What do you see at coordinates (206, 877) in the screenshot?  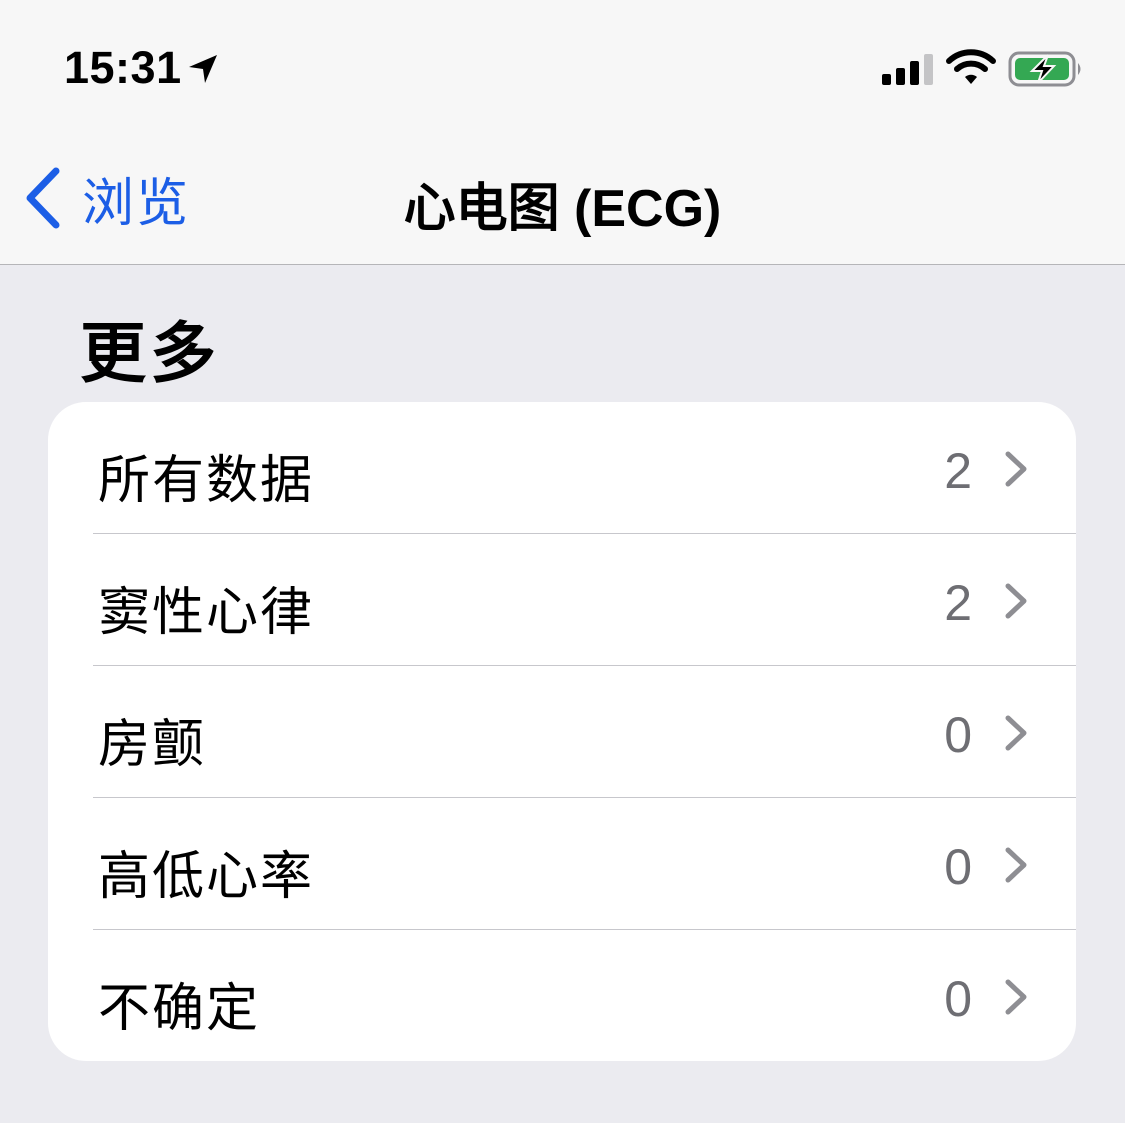 I see `row-label: 高低心率` at bounding box center [206, 877].